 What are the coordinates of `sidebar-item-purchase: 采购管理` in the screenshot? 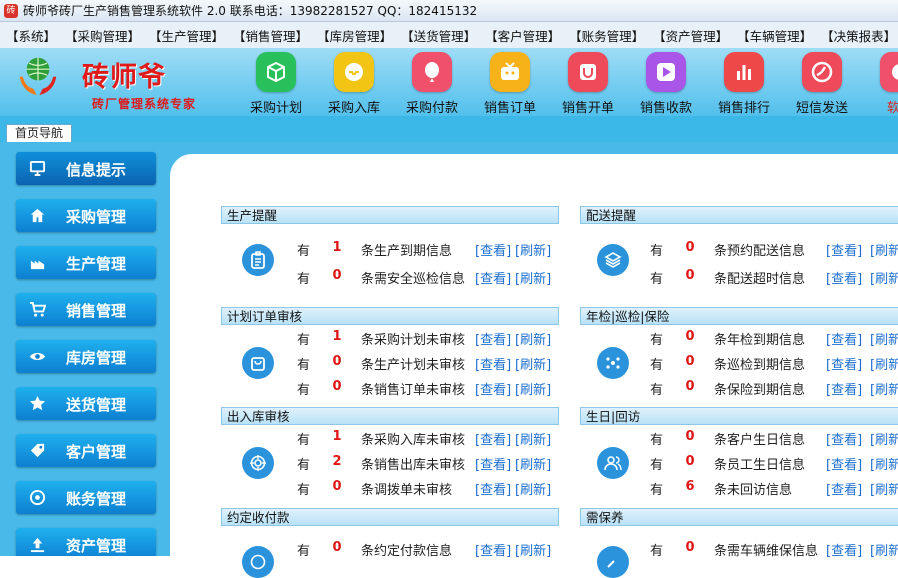 It's located at (86, 215).